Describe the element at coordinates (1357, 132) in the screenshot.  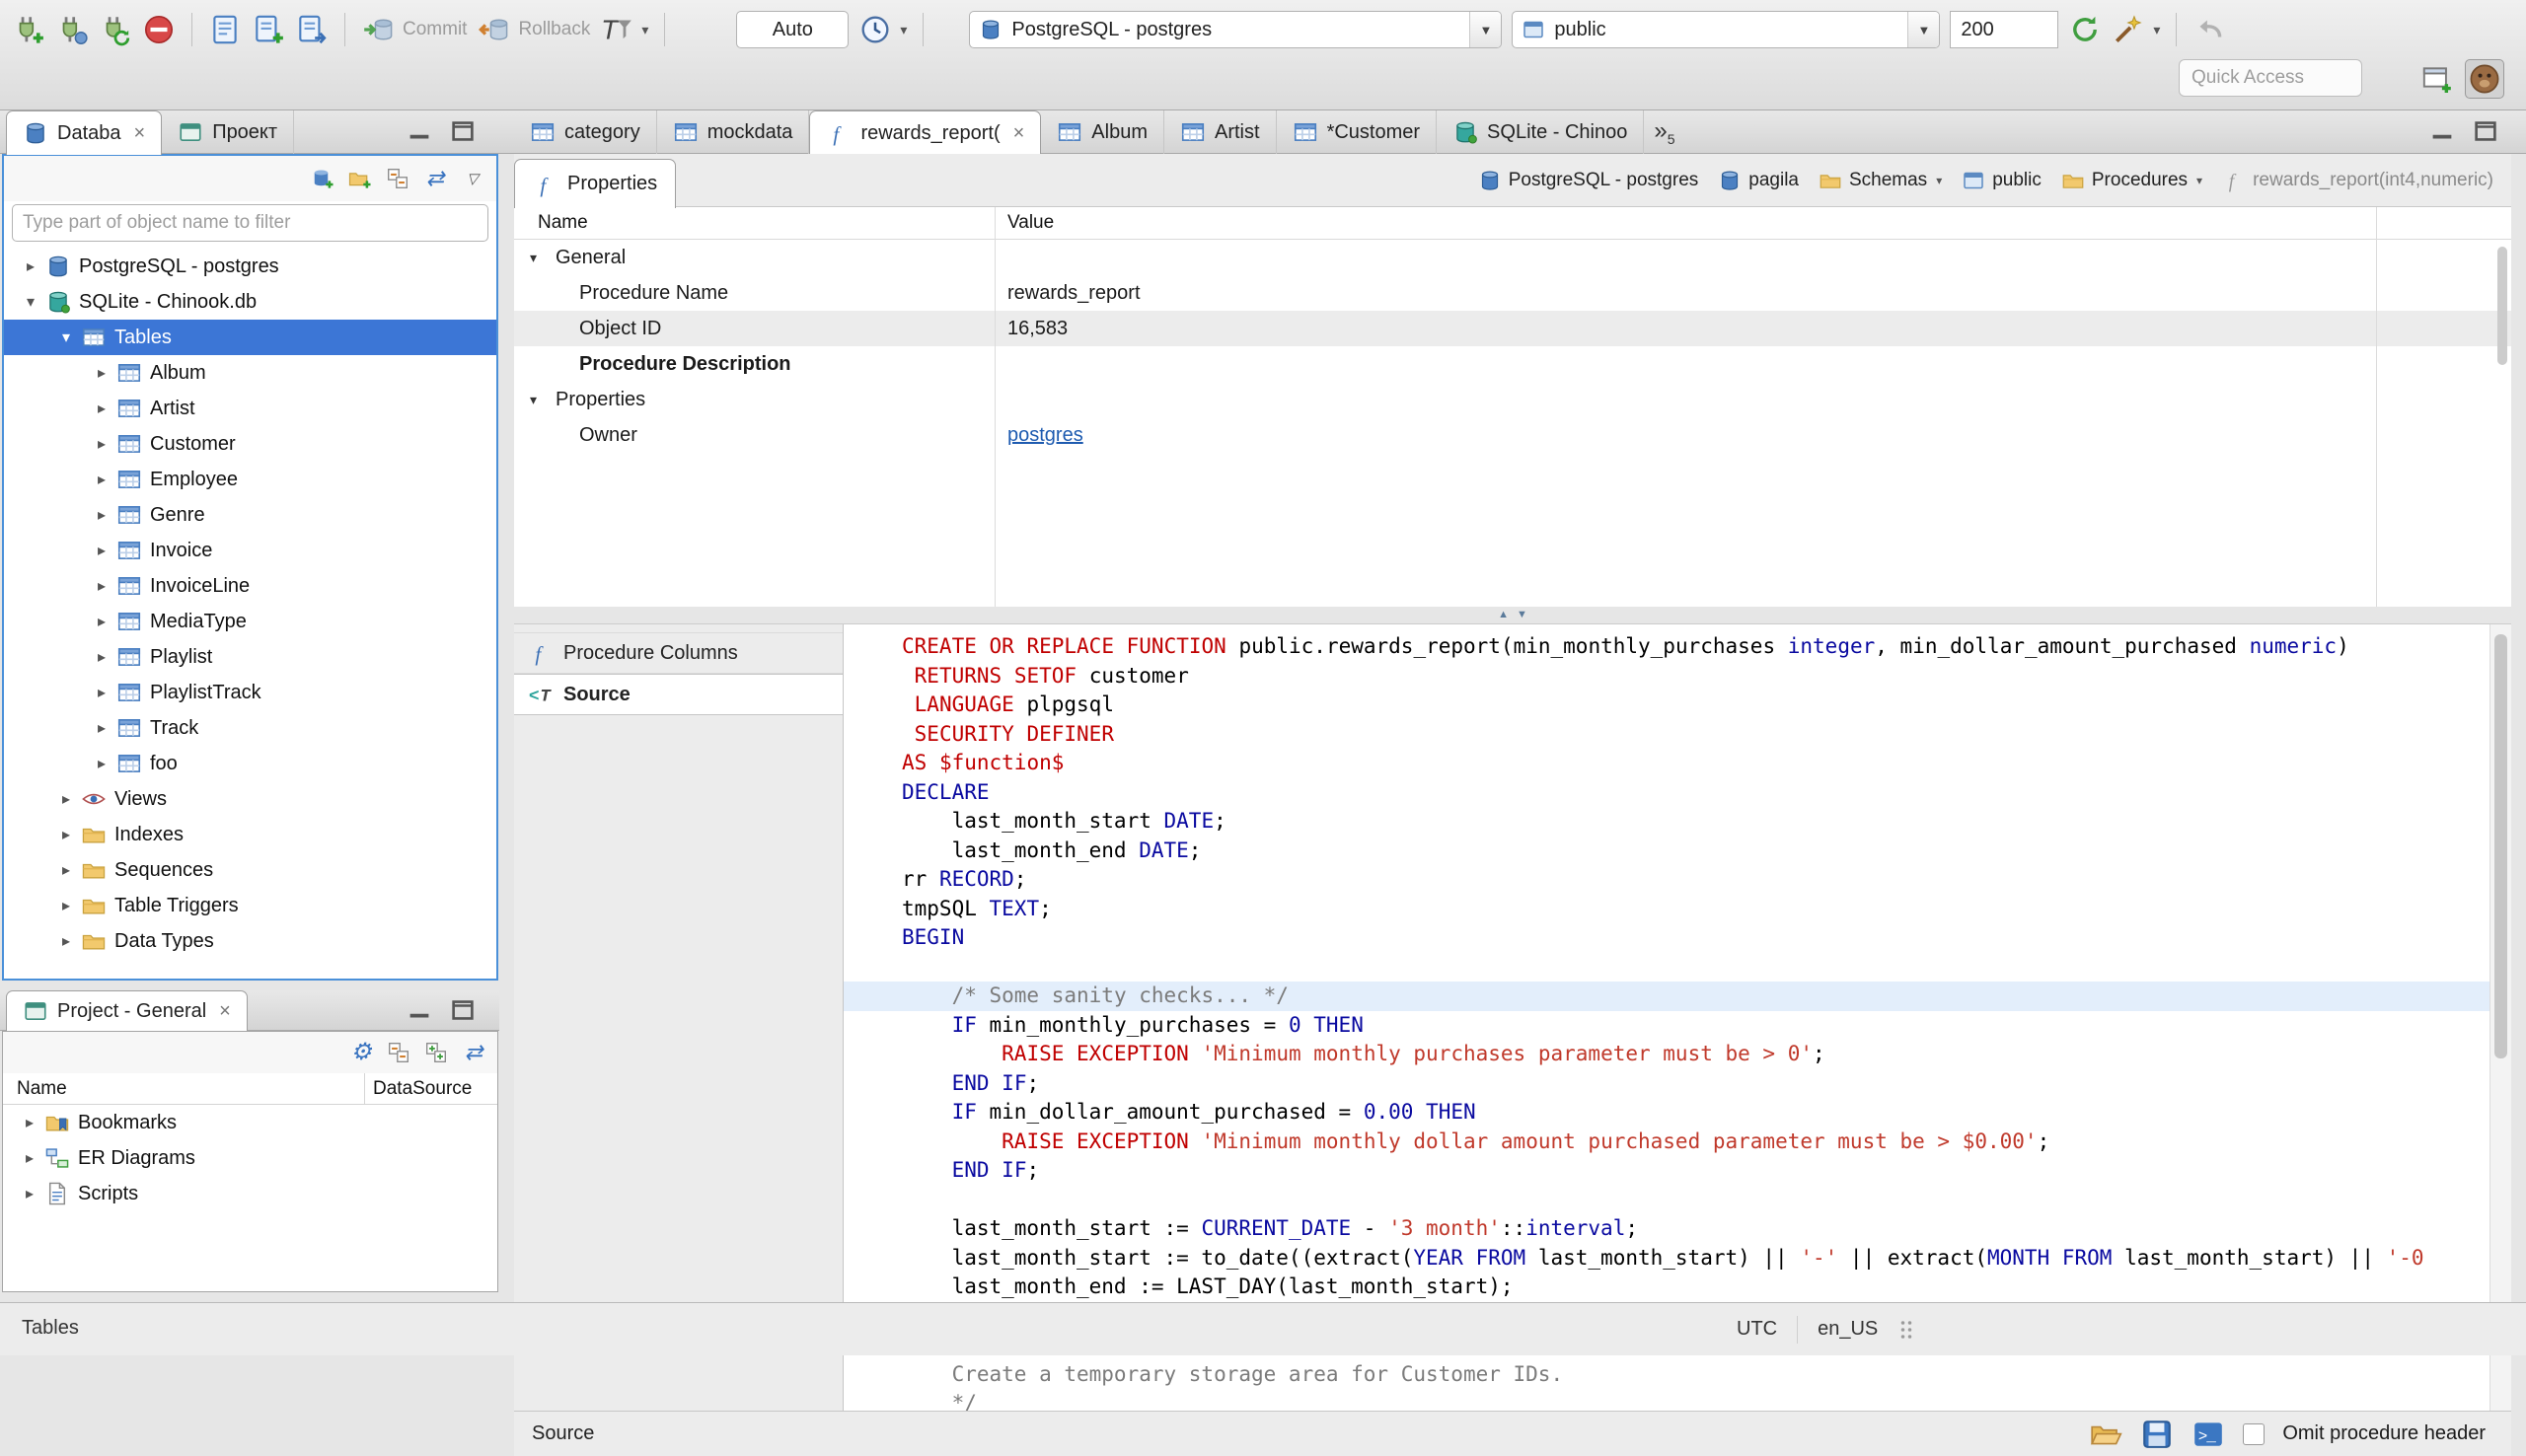
I see `editor-tab-customer: *Customer` at that location.